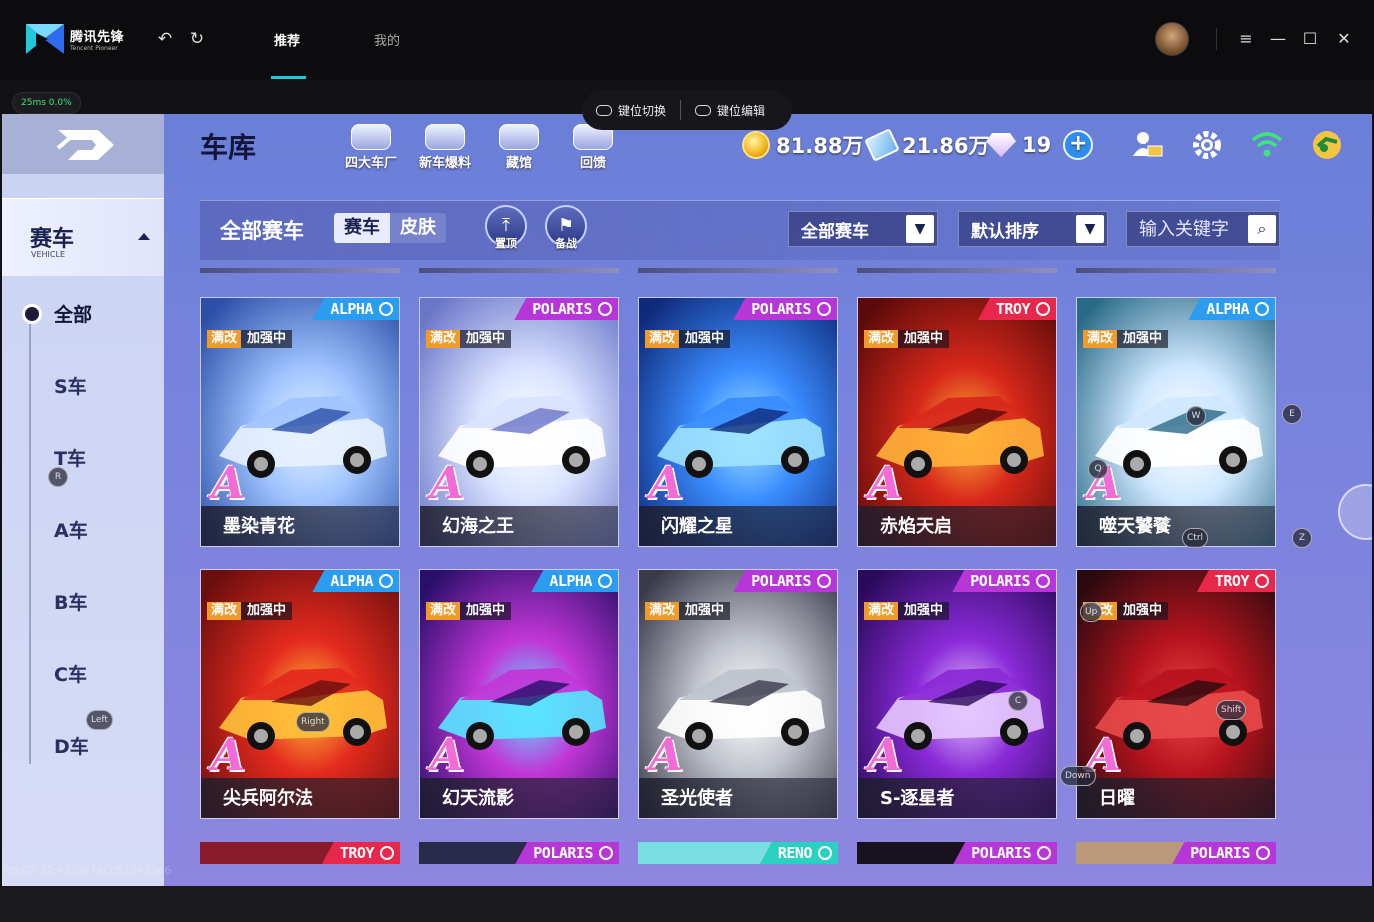 Image resolution: width=1374 pixels, height=922 pixels. Describe the element at coordinates (300, 422) in the screenshot. I see `car-card: ALPHA 满改 加强中 A 墨染青花` at that location.